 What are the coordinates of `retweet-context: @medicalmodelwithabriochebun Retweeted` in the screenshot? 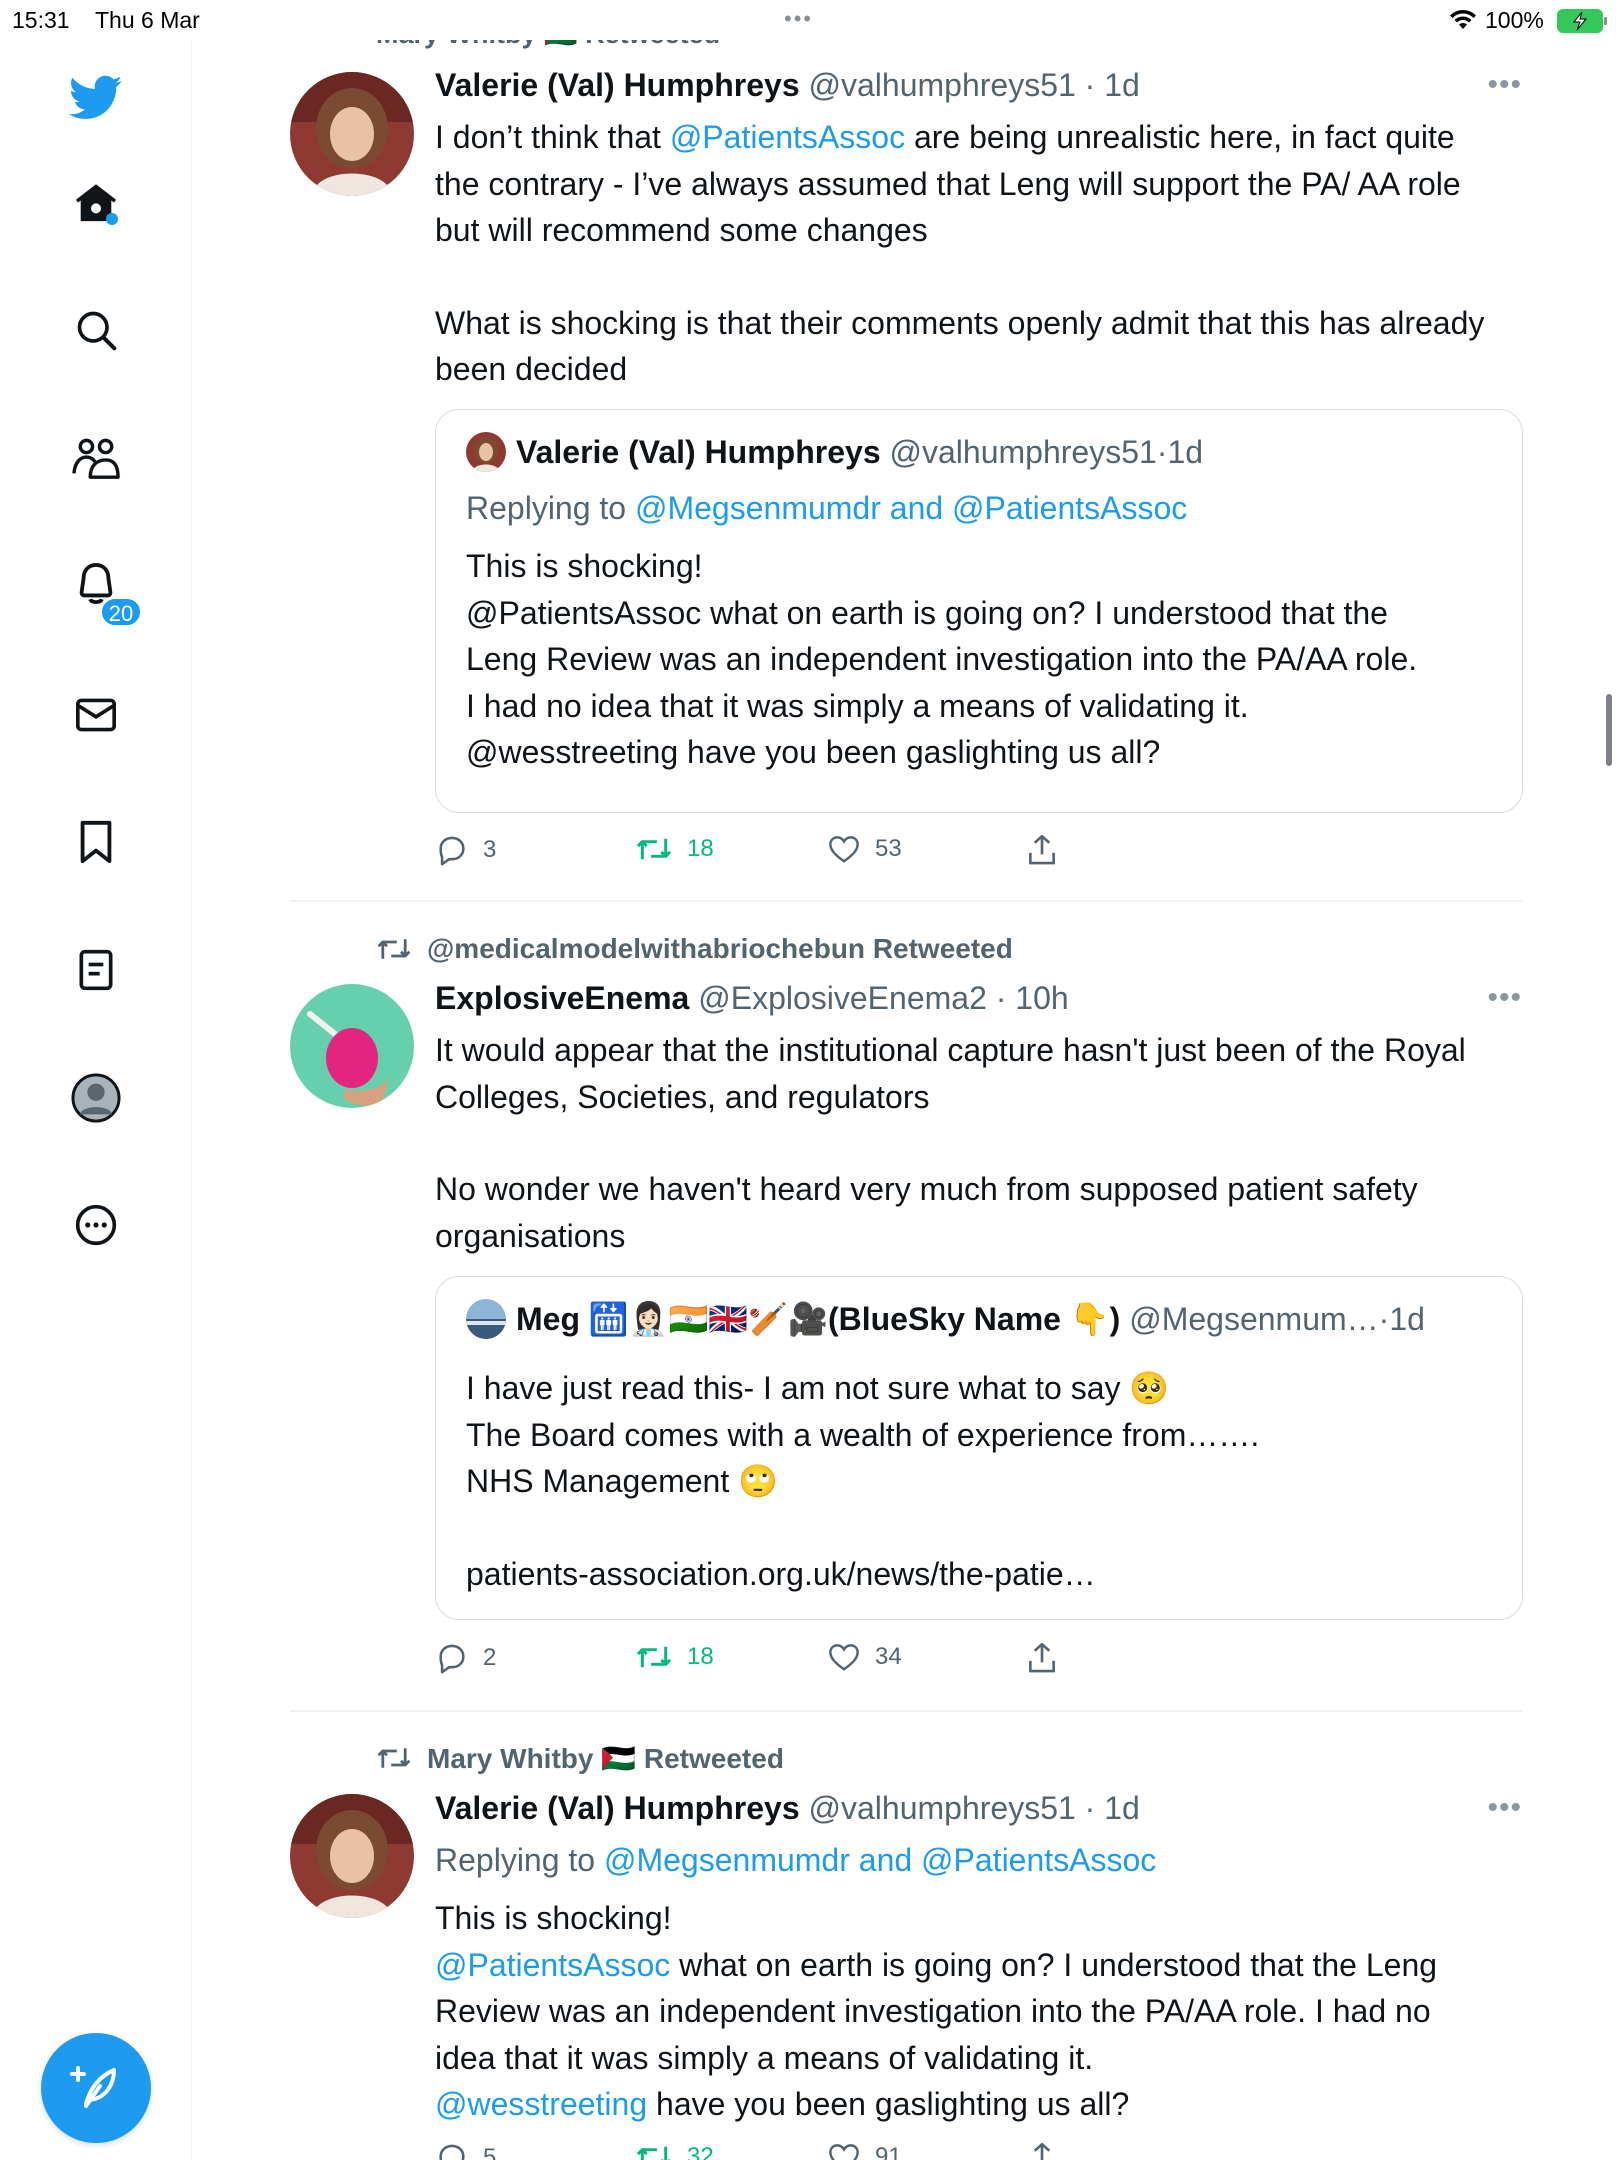 It's located at (694, 949).